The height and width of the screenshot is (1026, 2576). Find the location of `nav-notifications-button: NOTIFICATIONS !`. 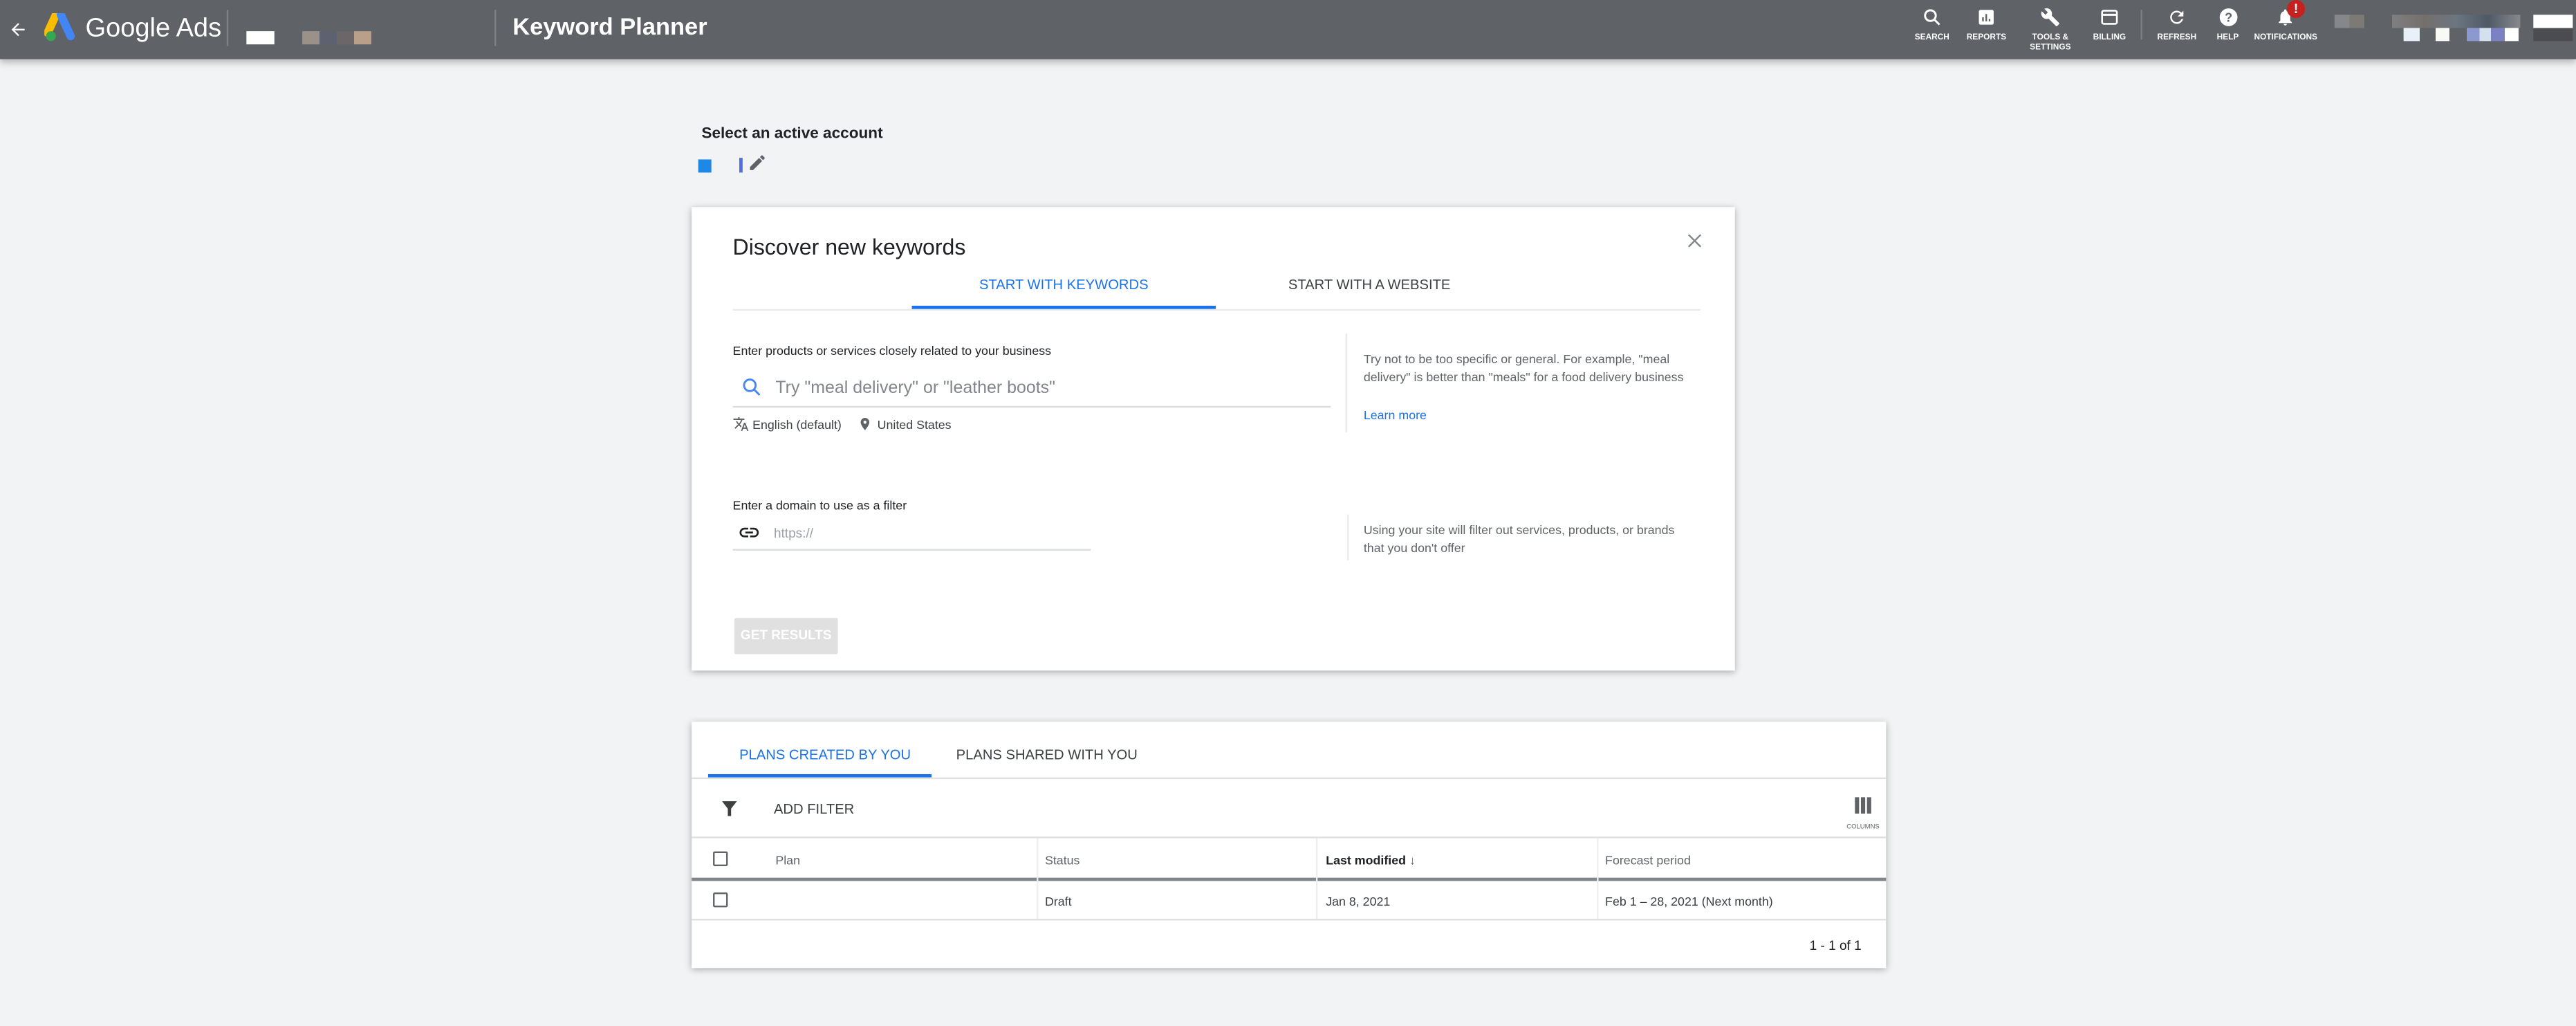

nav-notifications-button: NOTIFICATIONS ! is located at coordinates (2285, 21).